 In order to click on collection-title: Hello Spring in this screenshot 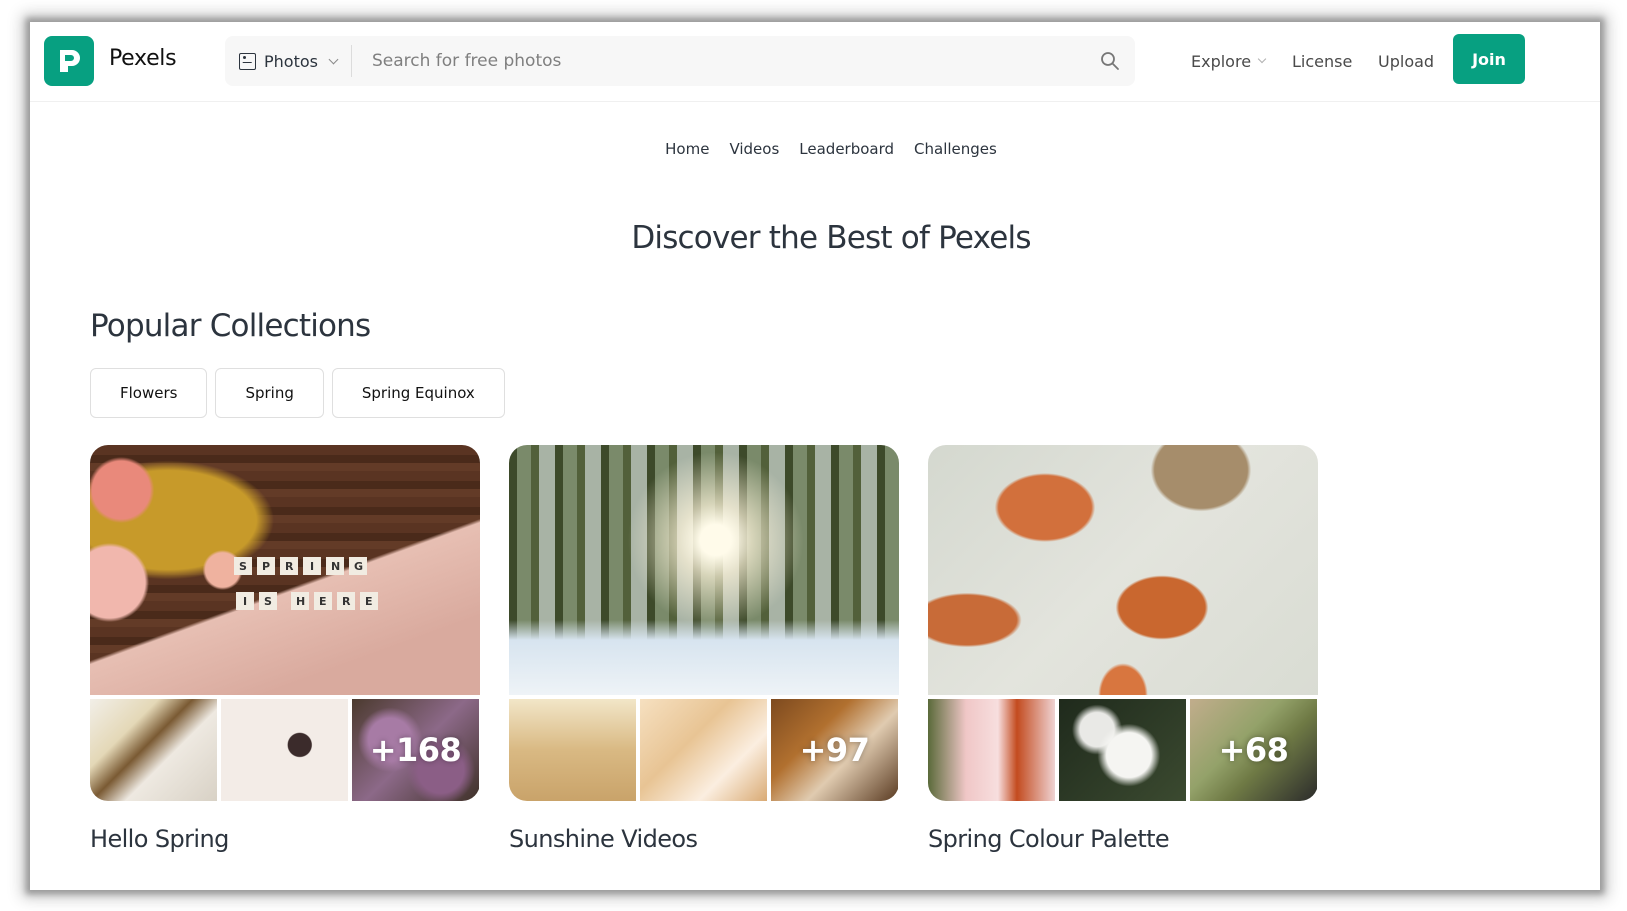, I will do `click(285, 839)`.